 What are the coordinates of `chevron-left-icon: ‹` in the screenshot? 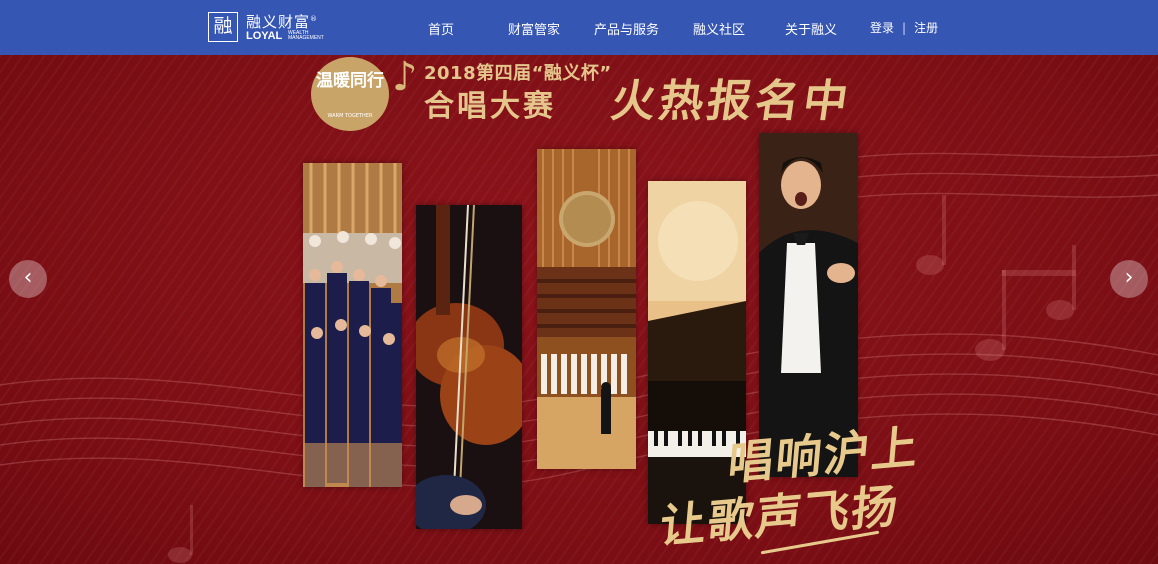 It's located at (28, 277).